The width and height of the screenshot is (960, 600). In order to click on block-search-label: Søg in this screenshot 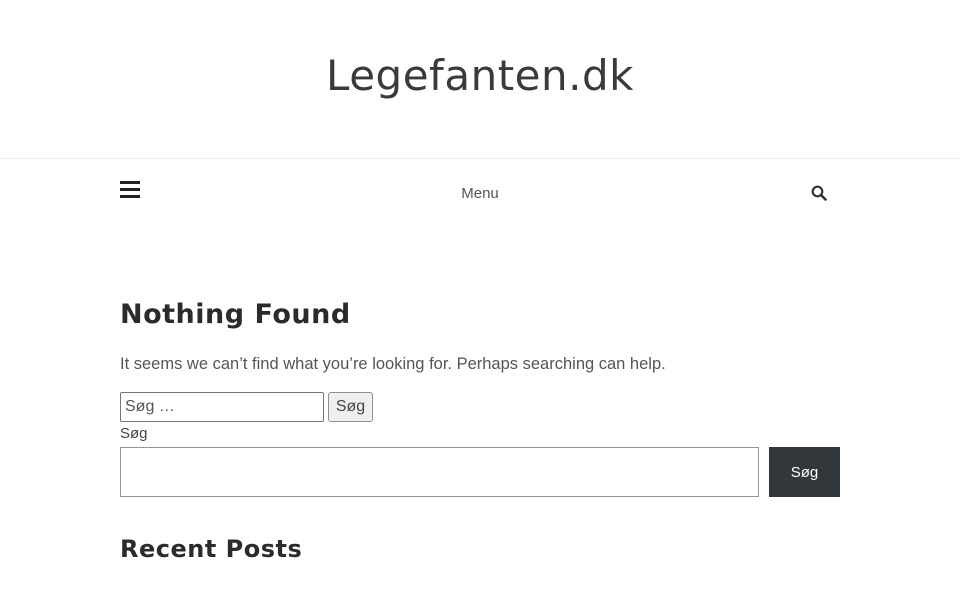, I will do `click(134, 433)`.